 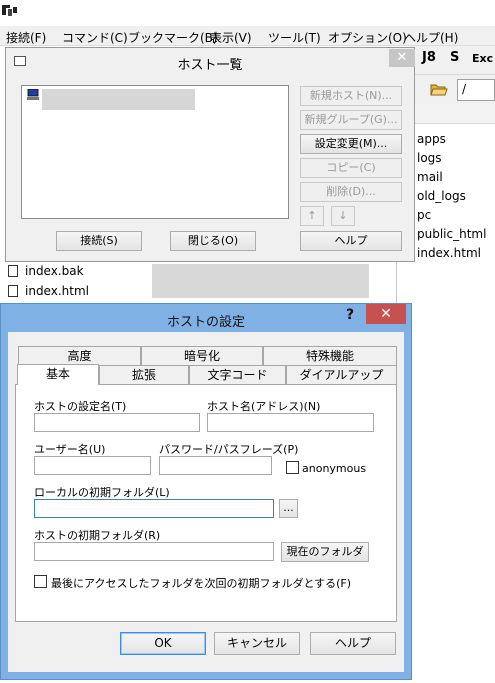 What do you see at coordinates (424, 215) in the screenshot?
I see `remote-file-item: pc` at bounding box center [424, 215].